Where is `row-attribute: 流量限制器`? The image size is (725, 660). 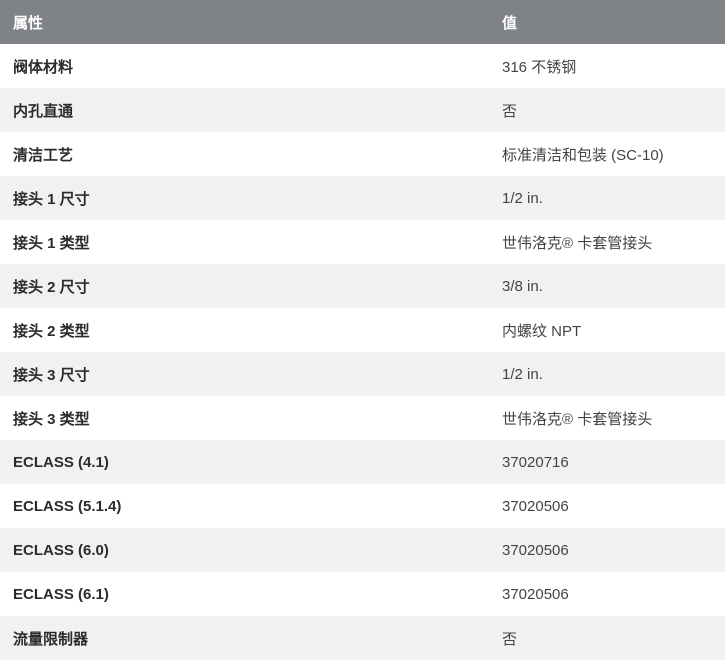 row-attribute: 流量限制器 is located at coordinates (51, 639).